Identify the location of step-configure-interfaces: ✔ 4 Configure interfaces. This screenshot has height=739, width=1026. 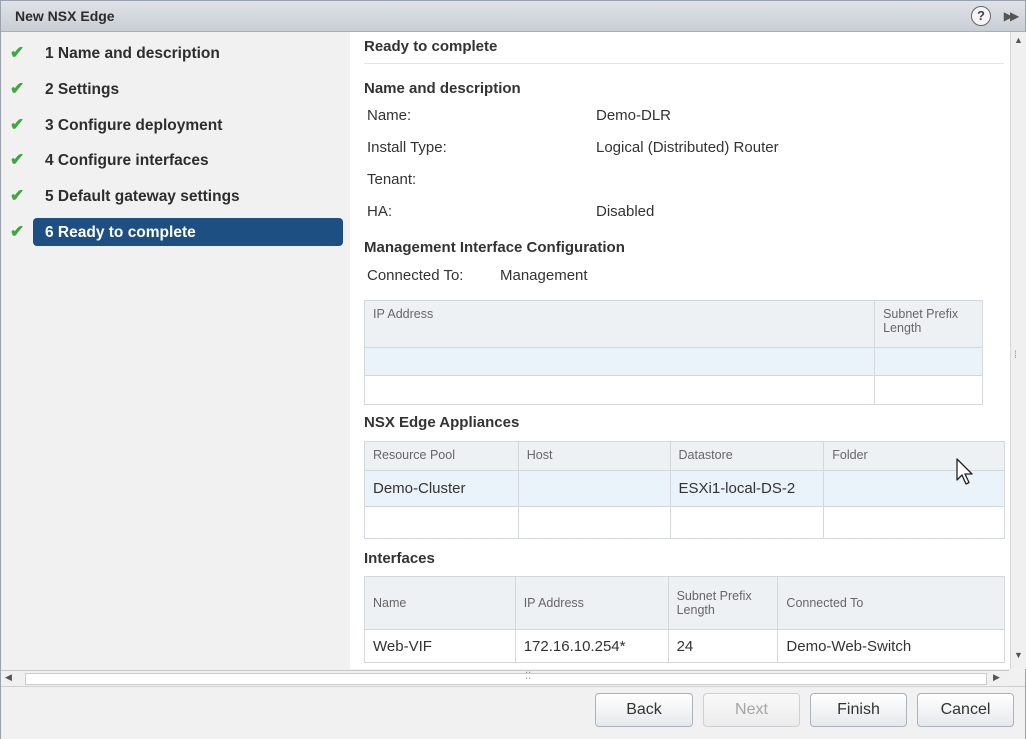
(175, 160).